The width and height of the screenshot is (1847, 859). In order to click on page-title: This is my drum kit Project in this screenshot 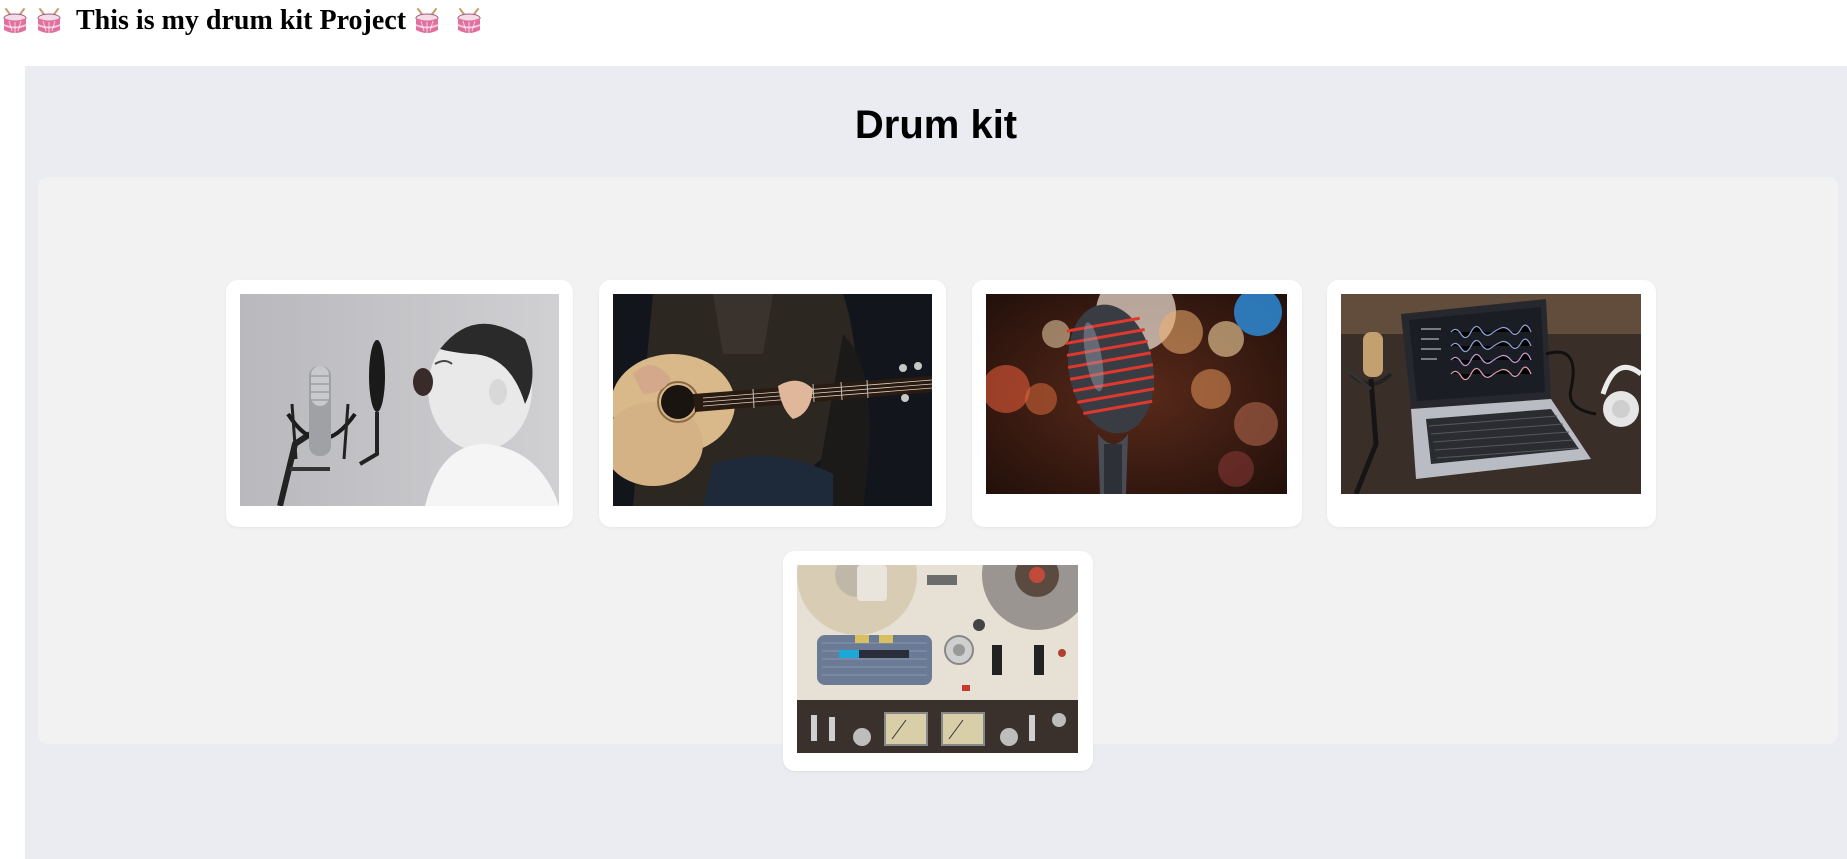, I will do `click(241, 20)`.